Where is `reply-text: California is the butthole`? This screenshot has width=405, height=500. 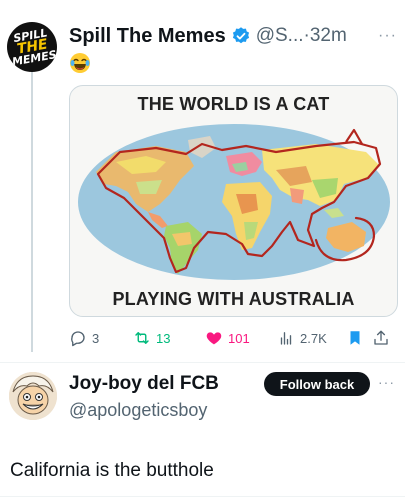
reply-text: California is the butthole is located at coordinates (112, 470).